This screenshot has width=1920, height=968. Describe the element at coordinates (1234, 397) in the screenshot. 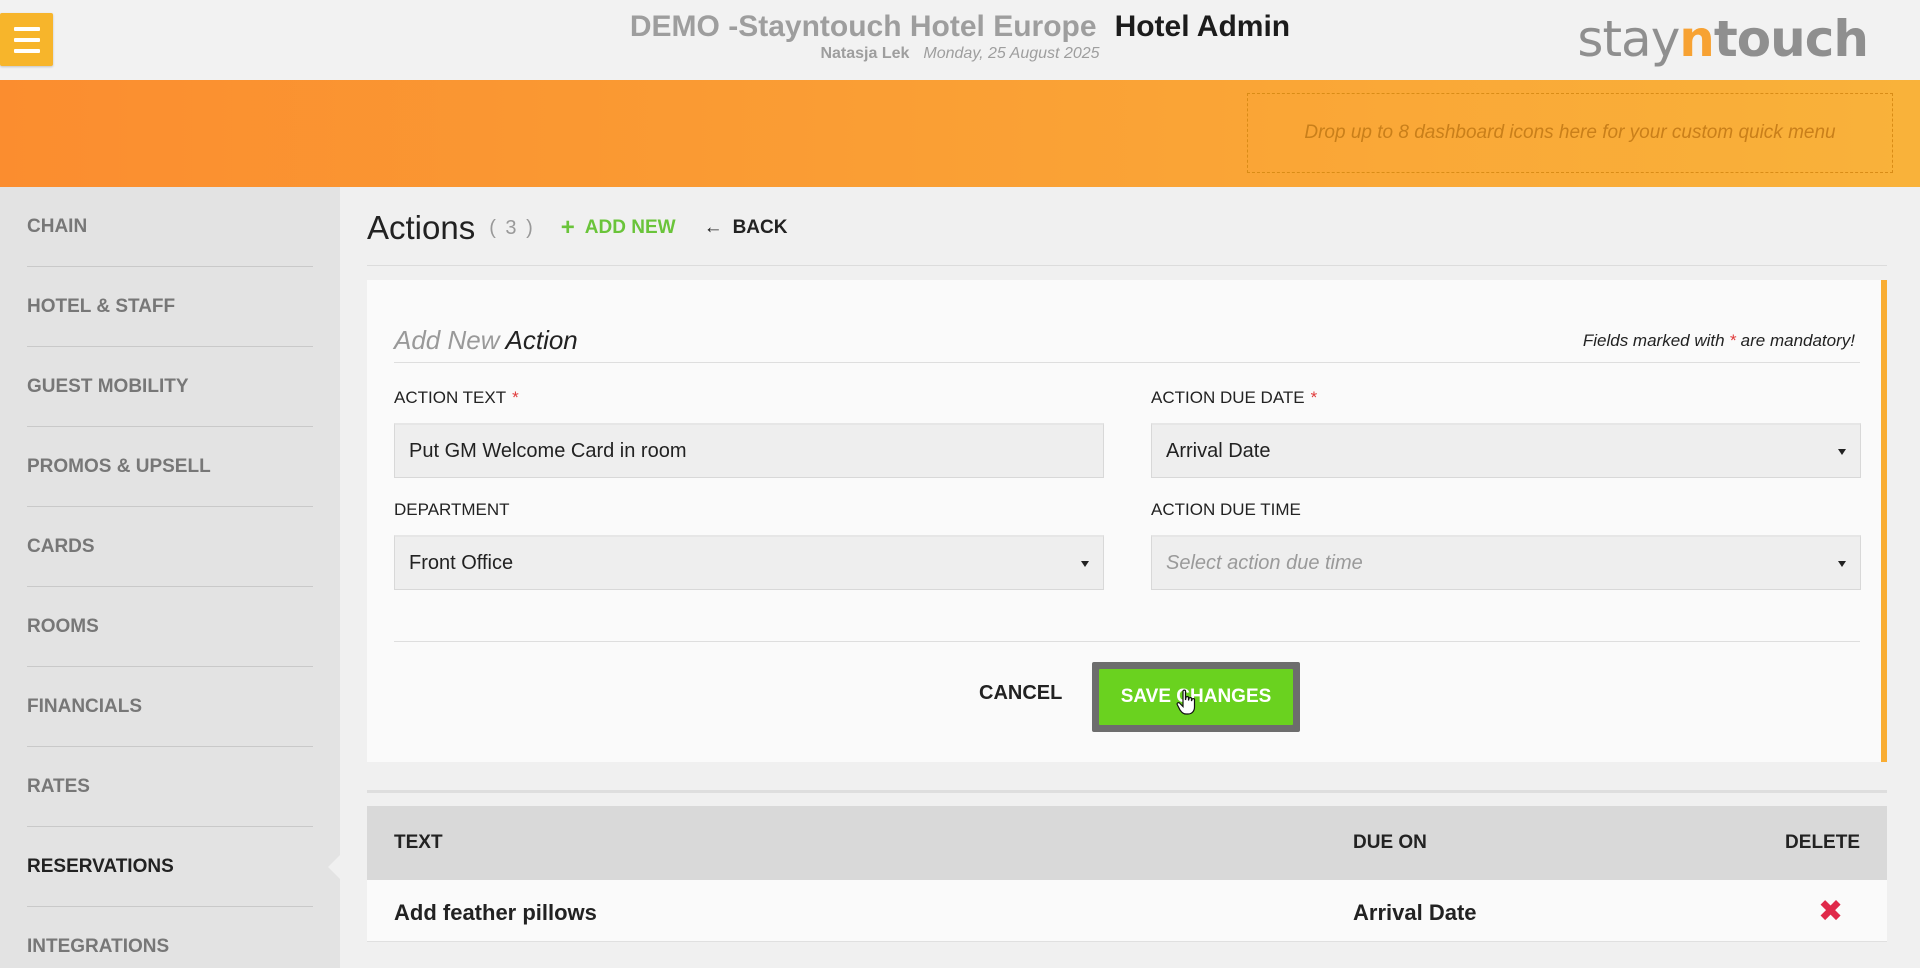

I see `action-due-date-label: ACTION DUE DATE *` at that location.